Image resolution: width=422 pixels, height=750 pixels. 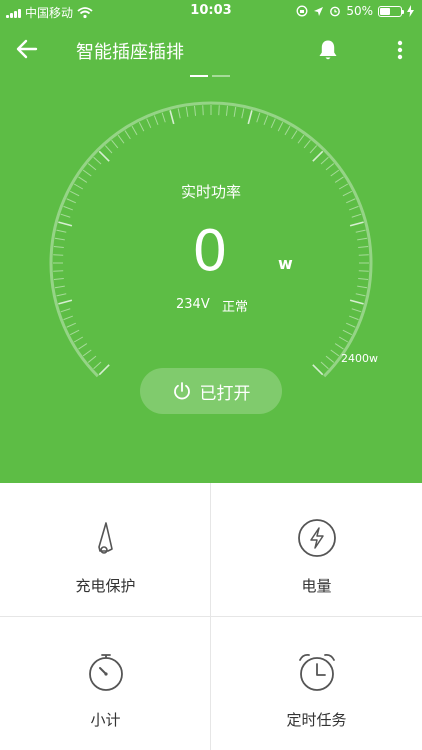 I want to click on power-switch-label: 已打开, so click(x=225, y=393).